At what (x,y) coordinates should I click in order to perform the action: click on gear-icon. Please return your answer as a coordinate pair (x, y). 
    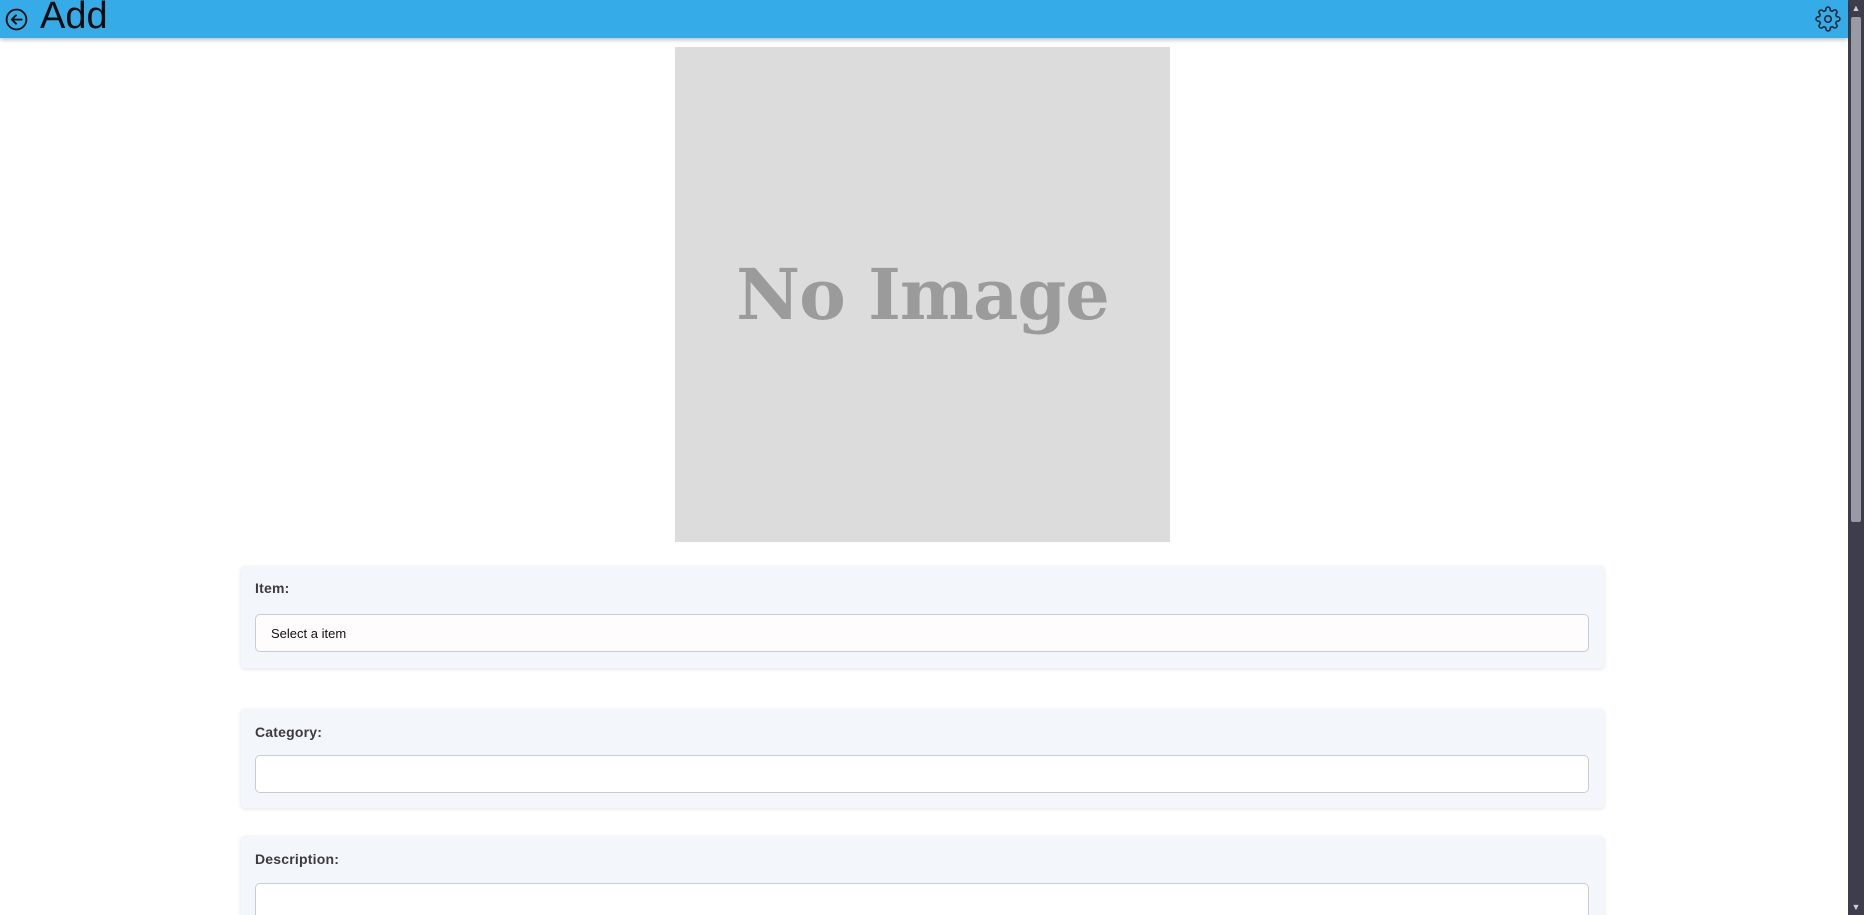
    Looking at the image, I should click on (1828, 19).